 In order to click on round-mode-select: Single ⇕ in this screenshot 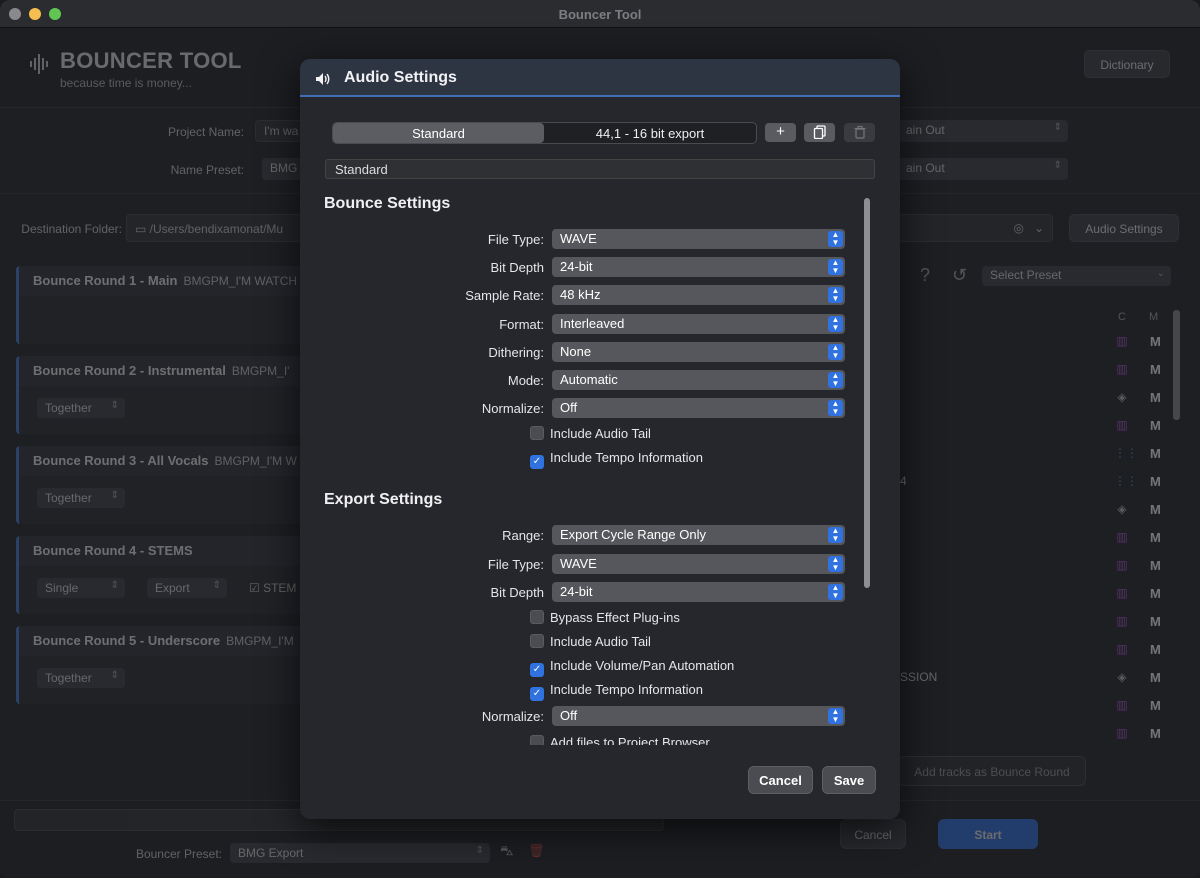, I will do `click(81, 588)`.